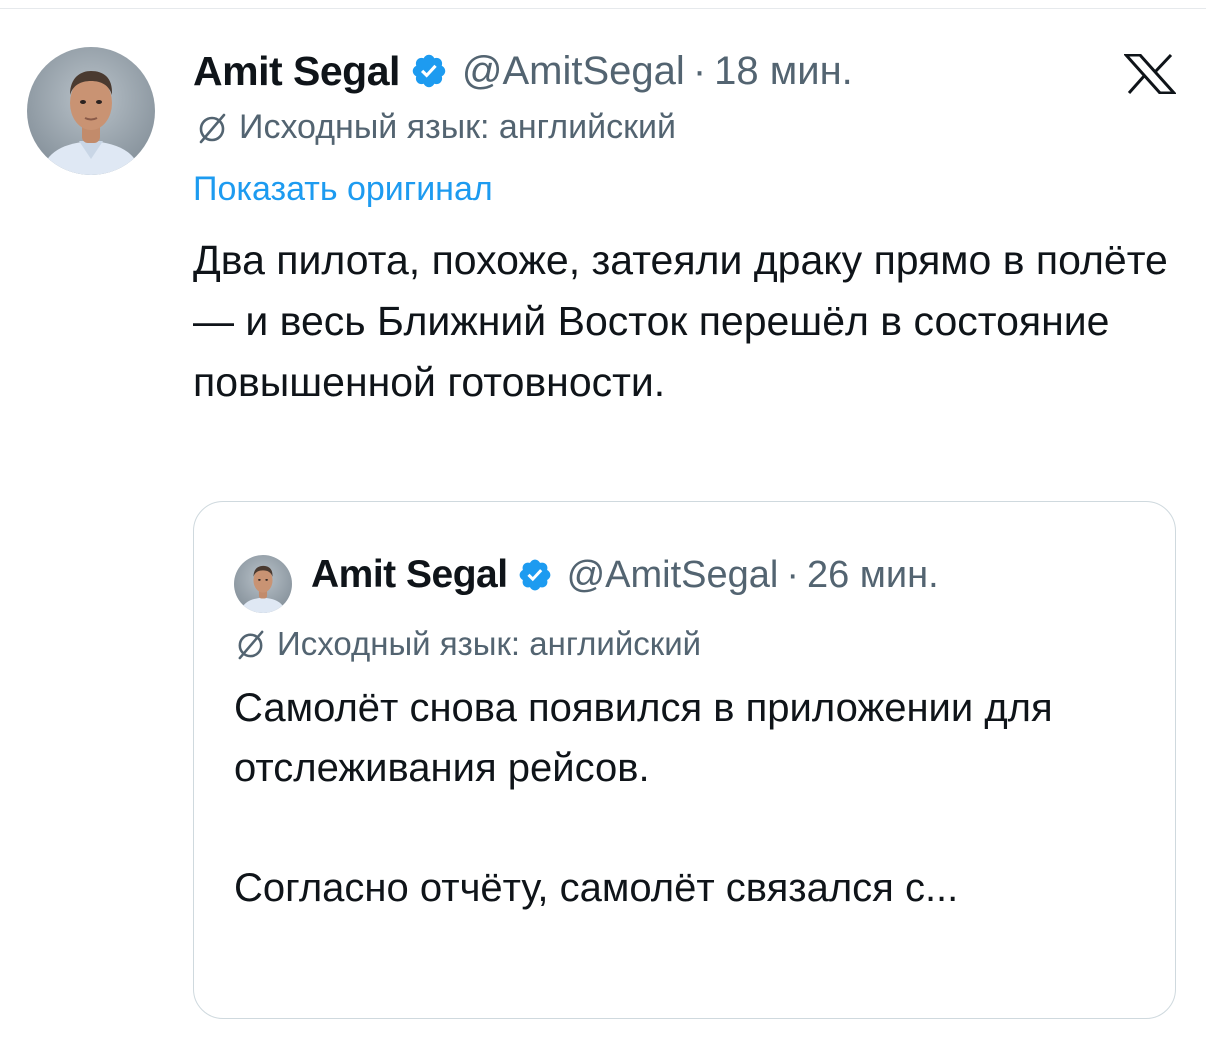 The height and width of the screenshot is (1049, 1206). I want to click on quoted-translation-note: Исходный язык: английский, so click(467, 644).